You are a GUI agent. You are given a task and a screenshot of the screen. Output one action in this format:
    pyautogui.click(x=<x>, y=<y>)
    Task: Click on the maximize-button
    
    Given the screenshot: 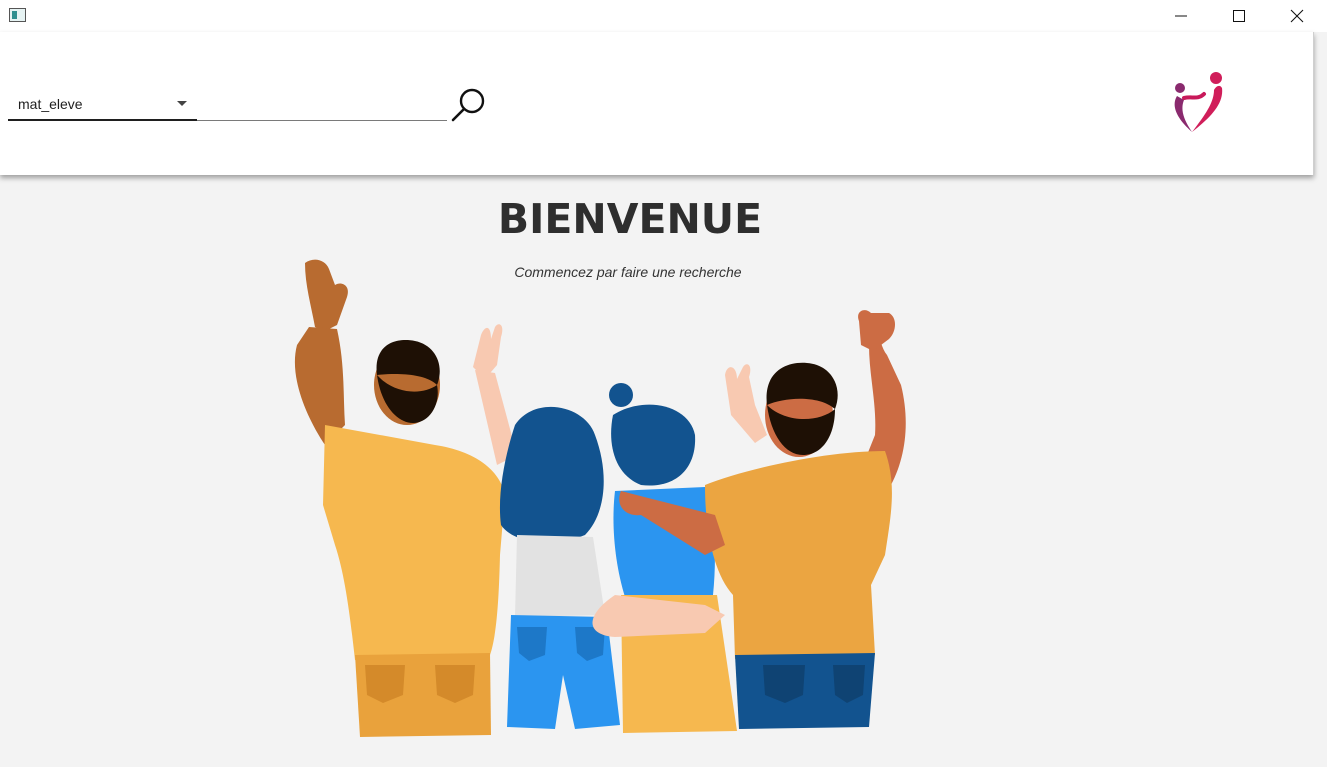 What is the action you would take?
    pyautogui.click(x=1239, y=16)
    